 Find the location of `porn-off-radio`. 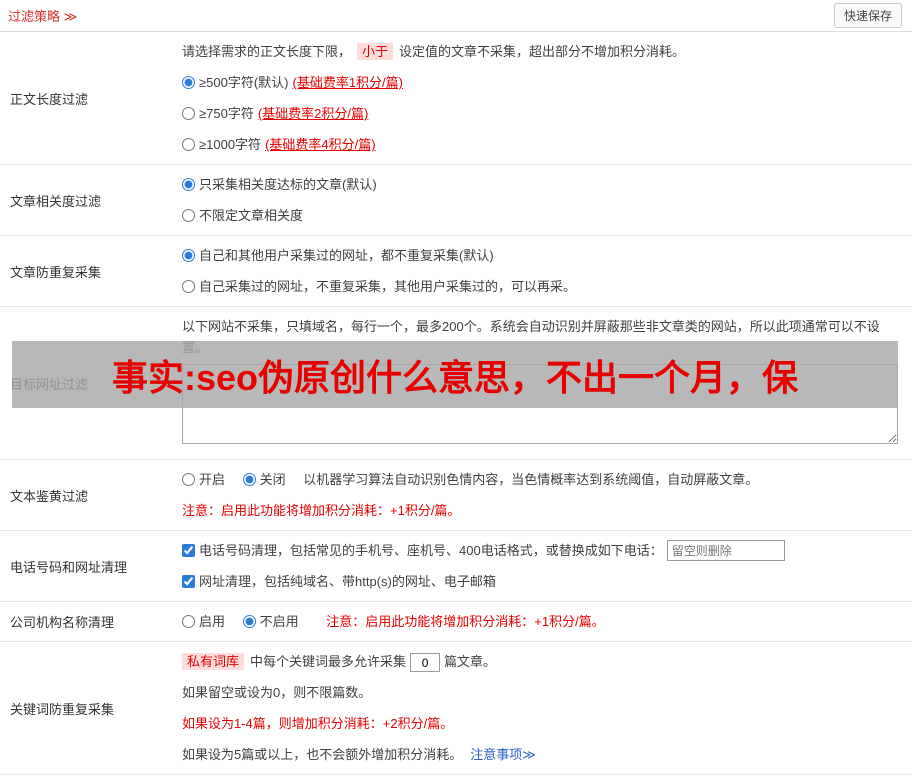

porn-off-radio is located at coordinates (249, 479).